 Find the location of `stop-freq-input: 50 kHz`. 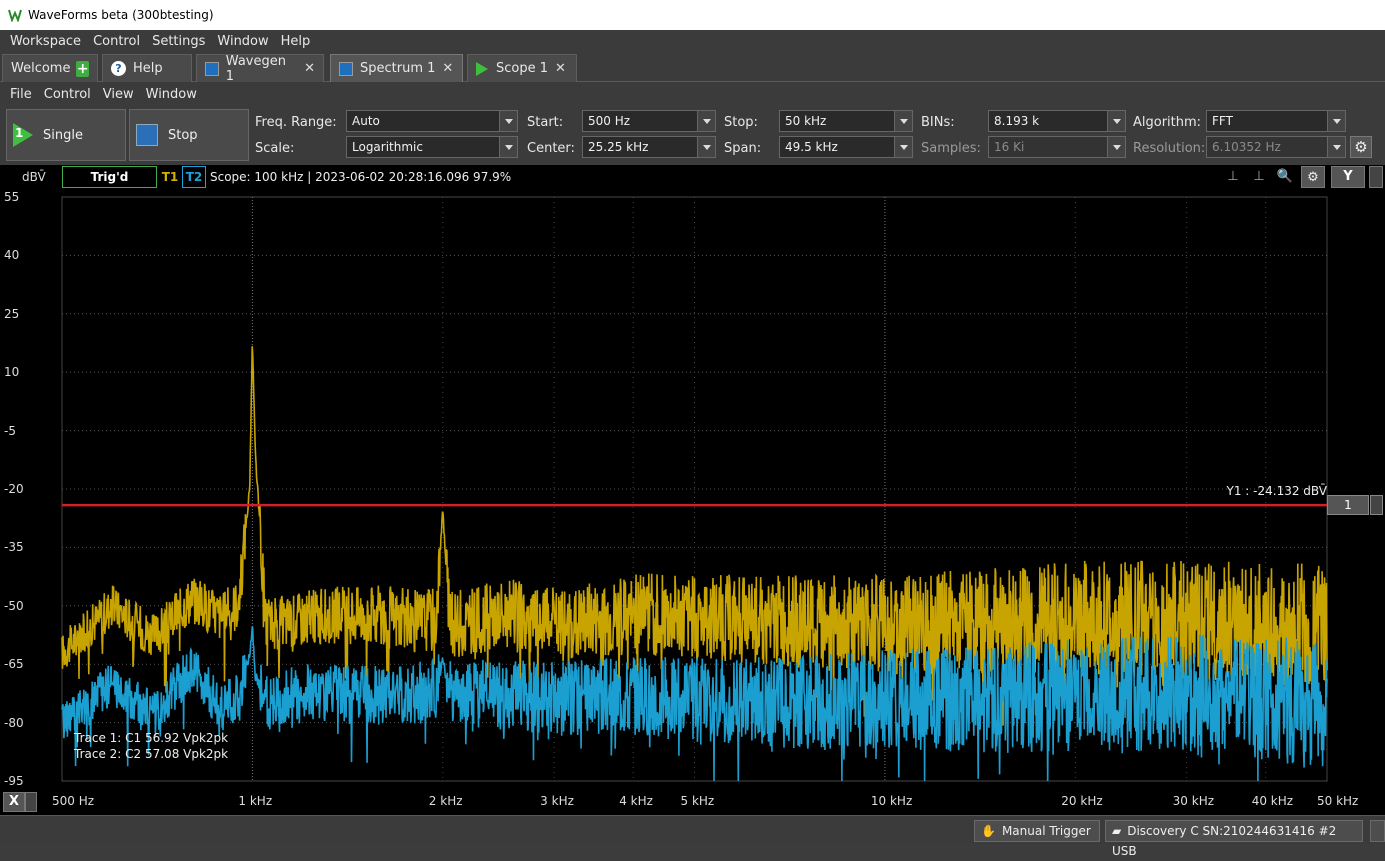

stop-freq-input: 50 kHz is located at coordinates (846, 121).